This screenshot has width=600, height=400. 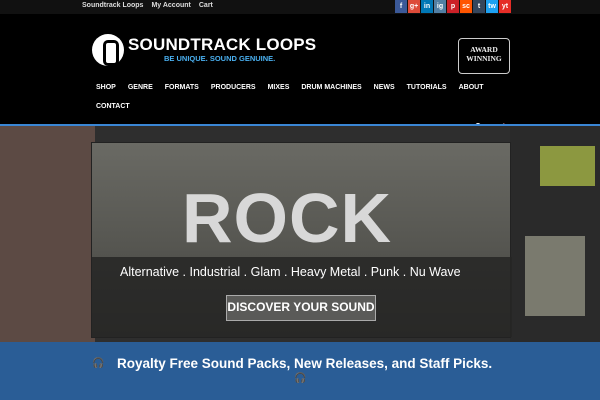 What do you see at coordinates (401, 6) in the screenshot?
I see `facebook-icon: f` at bounding box center [401, 6].